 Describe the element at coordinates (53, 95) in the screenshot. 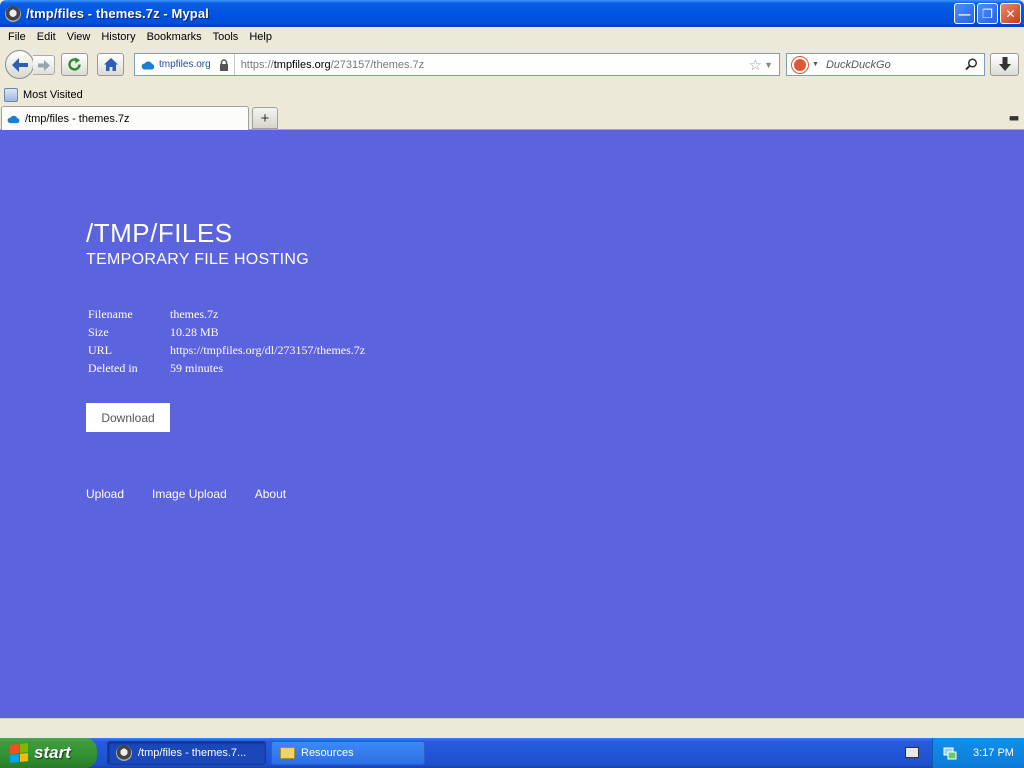

I see `most-visited-bookmark: Most Visited` at that location.